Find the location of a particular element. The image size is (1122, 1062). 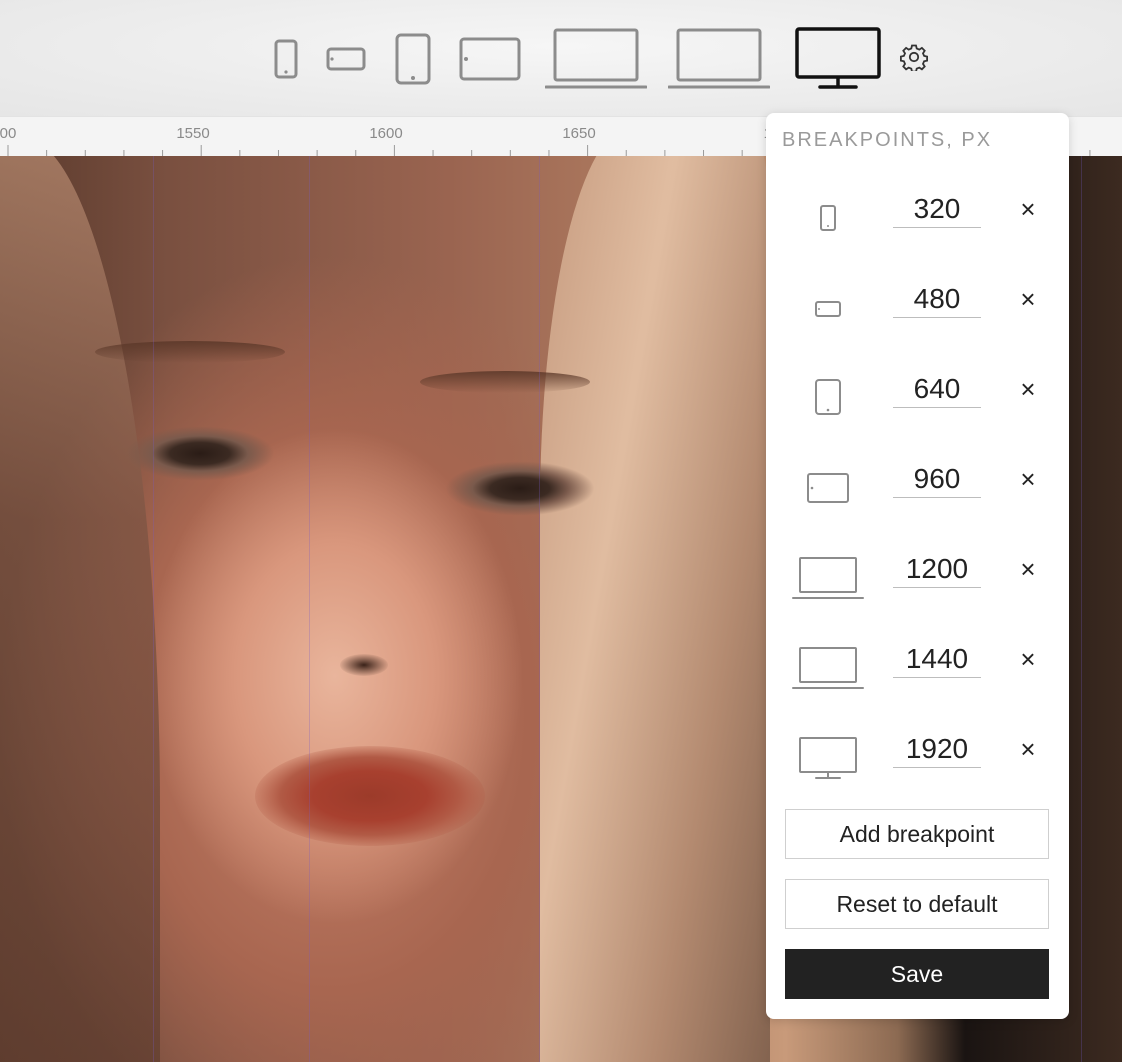

photo-hair-left is located at coordinates (80, 609).